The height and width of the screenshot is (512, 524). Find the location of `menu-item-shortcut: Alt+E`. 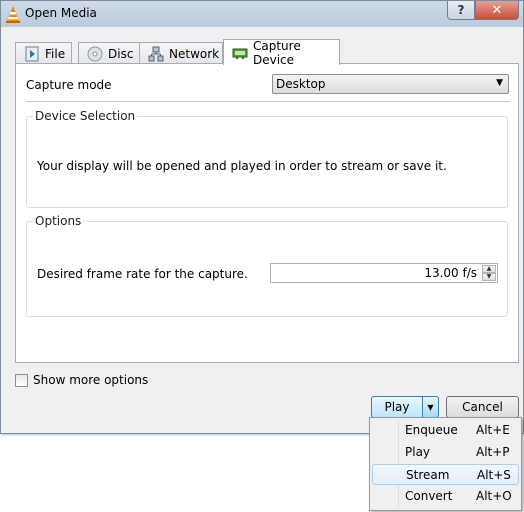

menu-item-shortcut: Alt+E is located at coordinates (493, 430).